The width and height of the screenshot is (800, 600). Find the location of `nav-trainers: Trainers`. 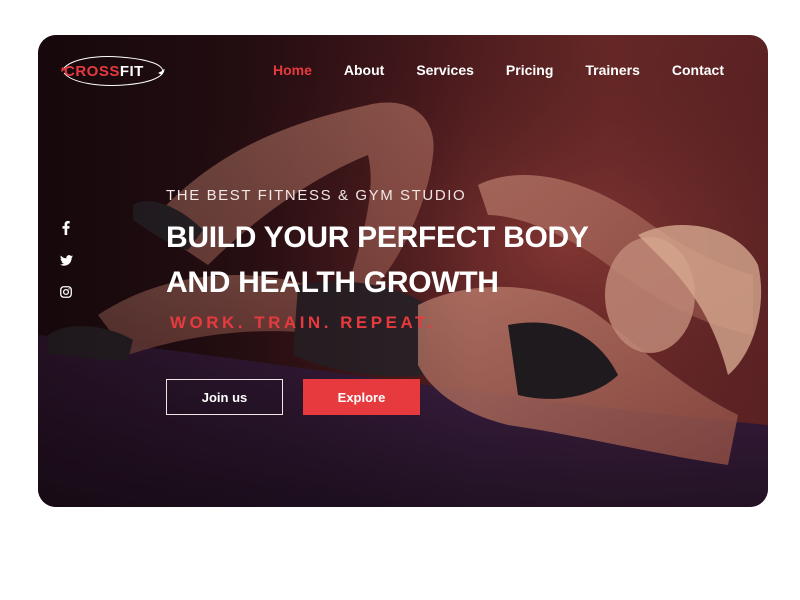

nav-trainers: Trainers is located at coordinates (612, 70).